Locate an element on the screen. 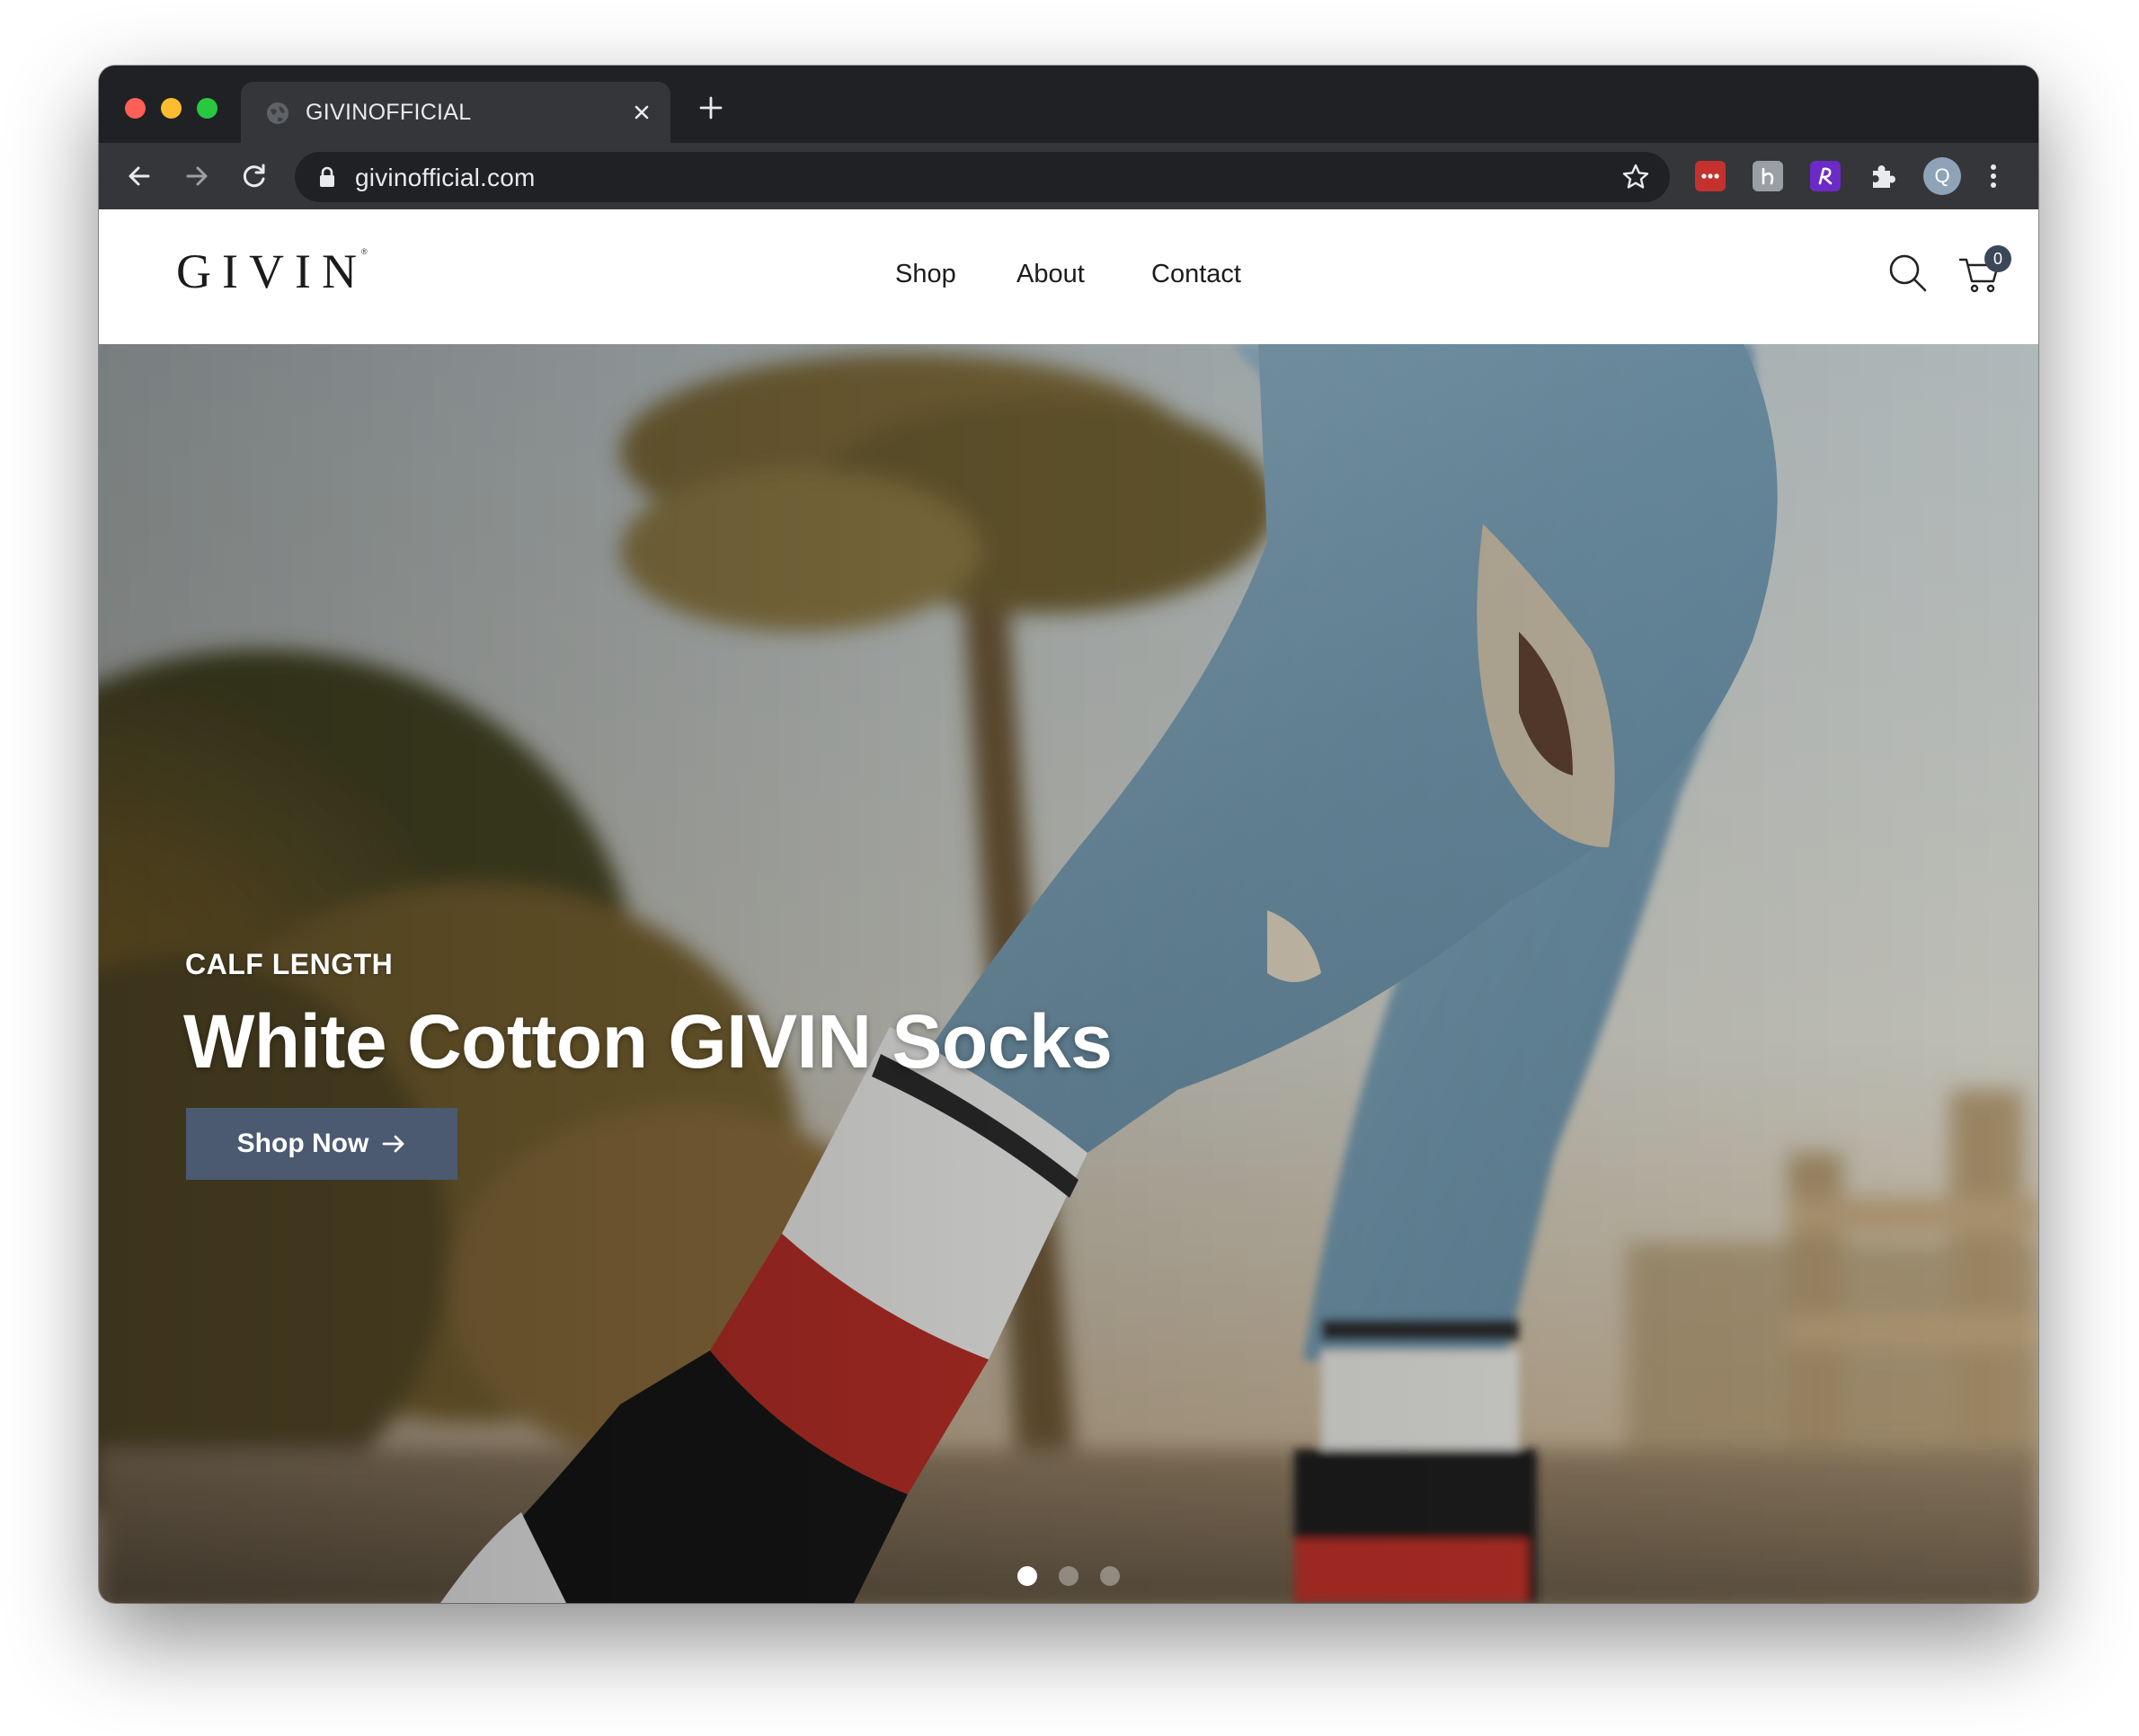 The height and width of the screenshot is (1736, 2139). browser-tab: GIVINOFFICIAL is located at coordinates (455, 112).